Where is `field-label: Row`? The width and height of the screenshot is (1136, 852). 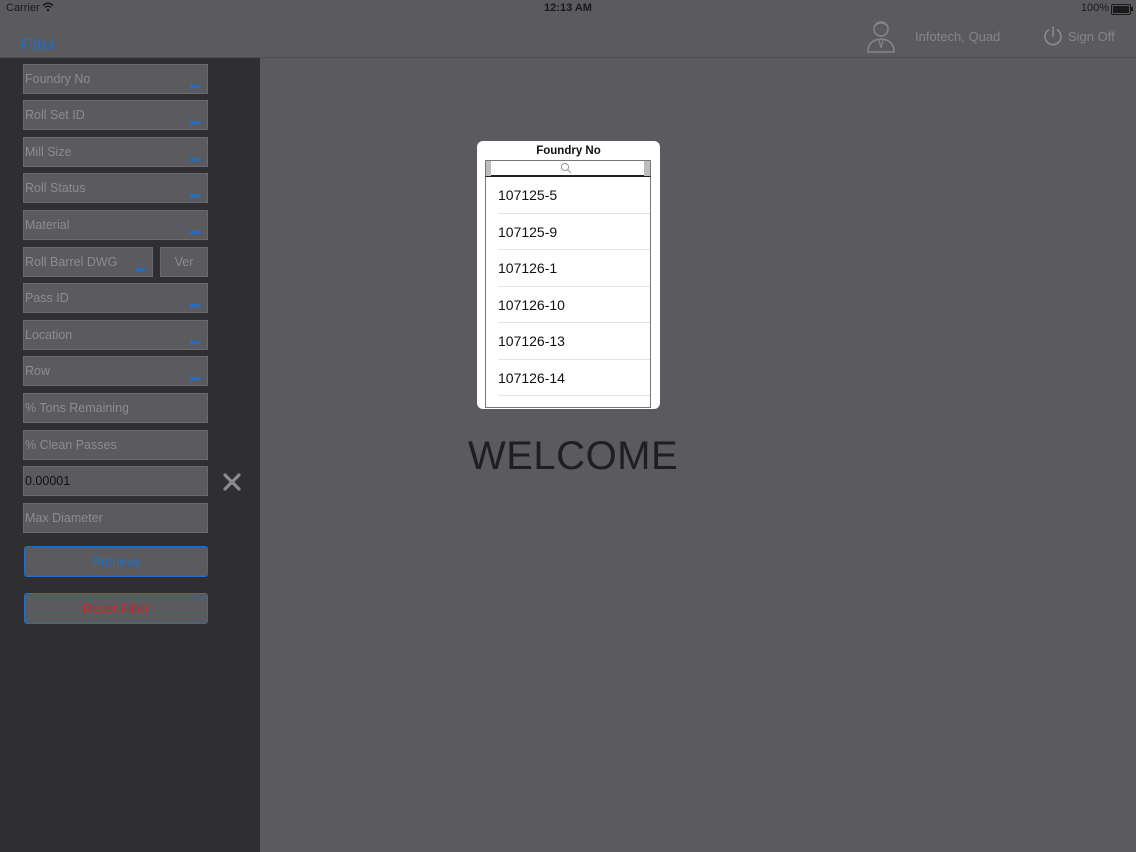
field-label: Row is located at coordinates (38, 371).